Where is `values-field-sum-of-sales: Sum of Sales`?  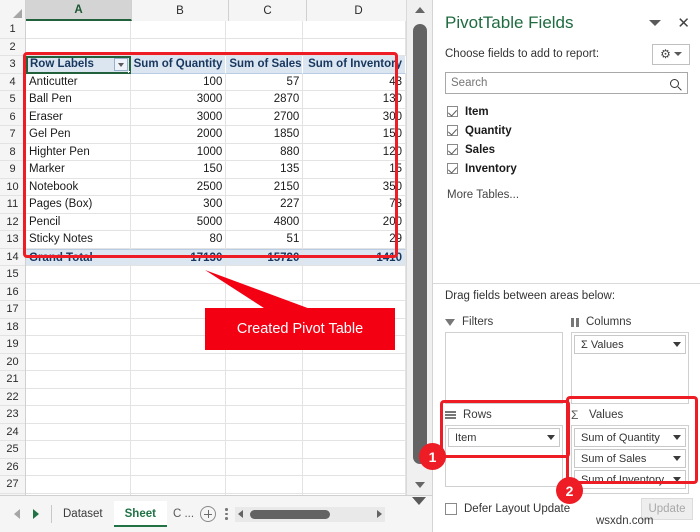
values-field-sum-of-sales: Sum of Sales is located at coordinates (630, 458).